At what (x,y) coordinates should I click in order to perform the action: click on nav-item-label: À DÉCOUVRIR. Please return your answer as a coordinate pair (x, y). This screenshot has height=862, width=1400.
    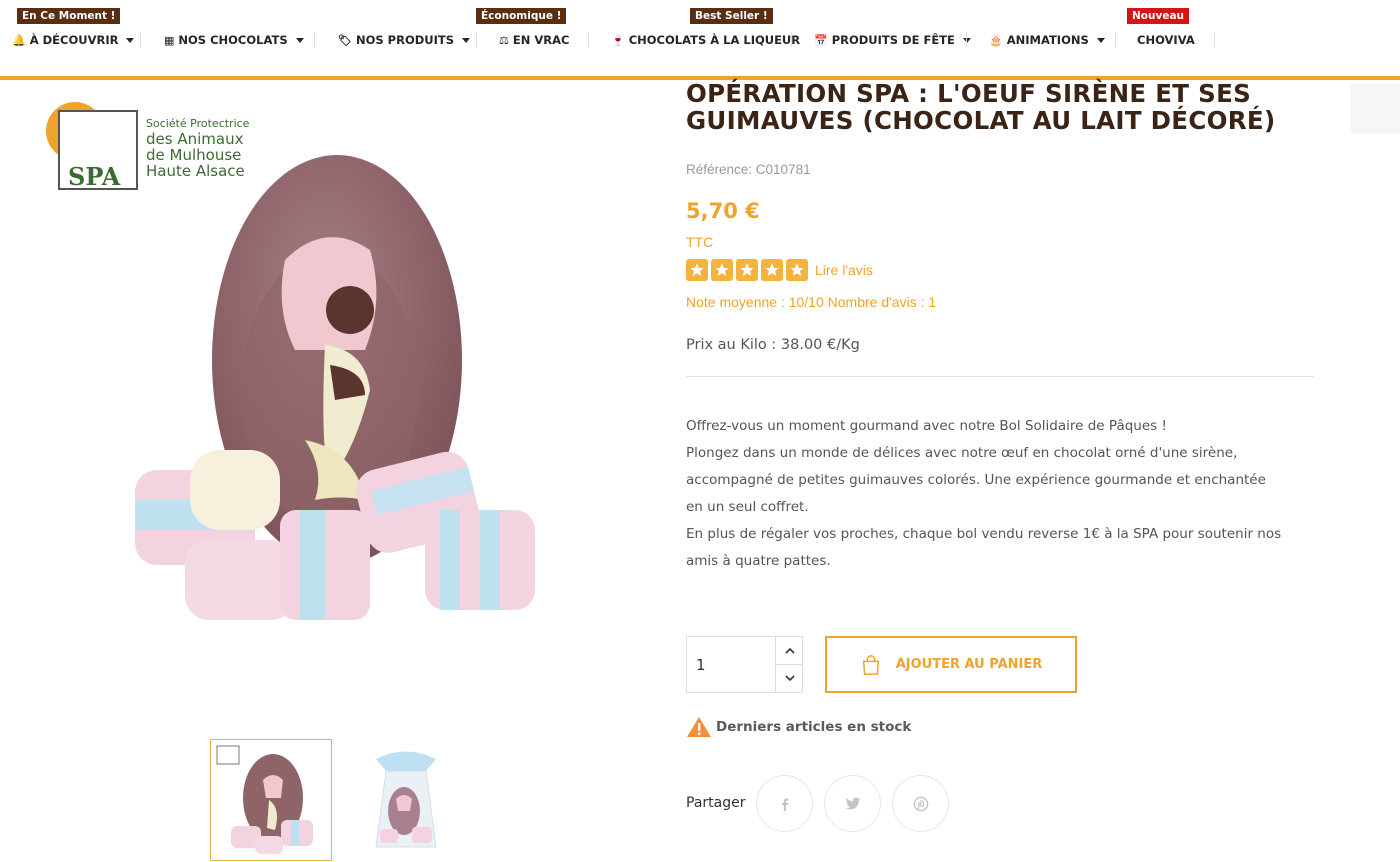
    Looking at the image, I should click on (74, 40).